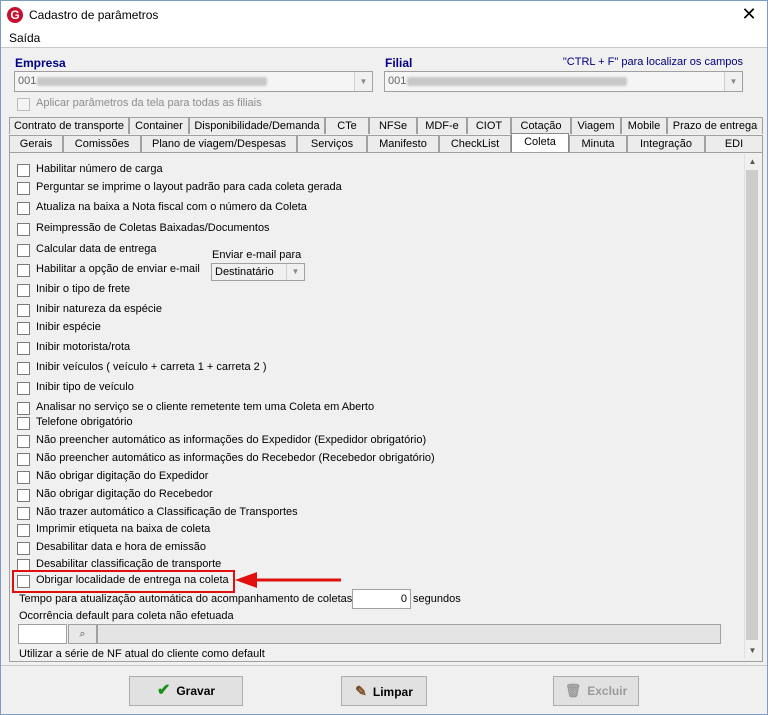 The image size is (768, 715). What do you see at coordinates (541, 125) in the screenshot?
I see `tab-cotacao: Cotação` at bounding box center [541, 125].